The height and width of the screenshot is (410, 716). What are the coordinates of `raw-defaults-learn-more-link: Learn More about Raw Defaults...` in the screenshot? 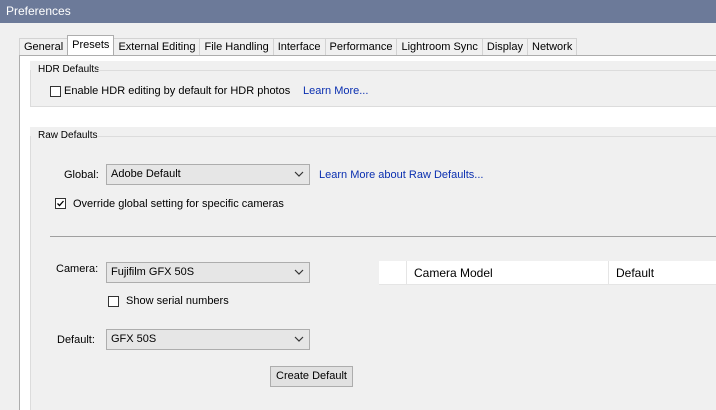 It's located at (401, 175).